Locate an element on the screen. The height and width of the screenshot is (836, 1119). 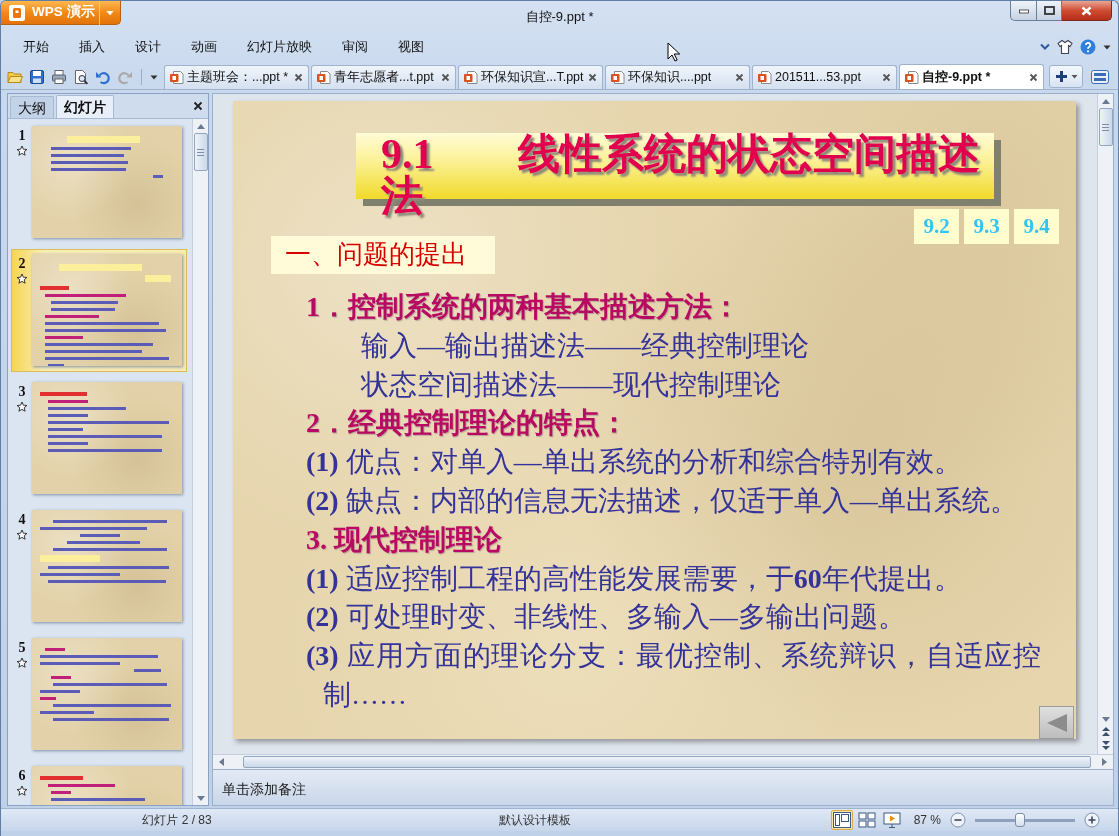
document-tab: 环保知识宣...T.ppt is located at coordinates (530, 77).